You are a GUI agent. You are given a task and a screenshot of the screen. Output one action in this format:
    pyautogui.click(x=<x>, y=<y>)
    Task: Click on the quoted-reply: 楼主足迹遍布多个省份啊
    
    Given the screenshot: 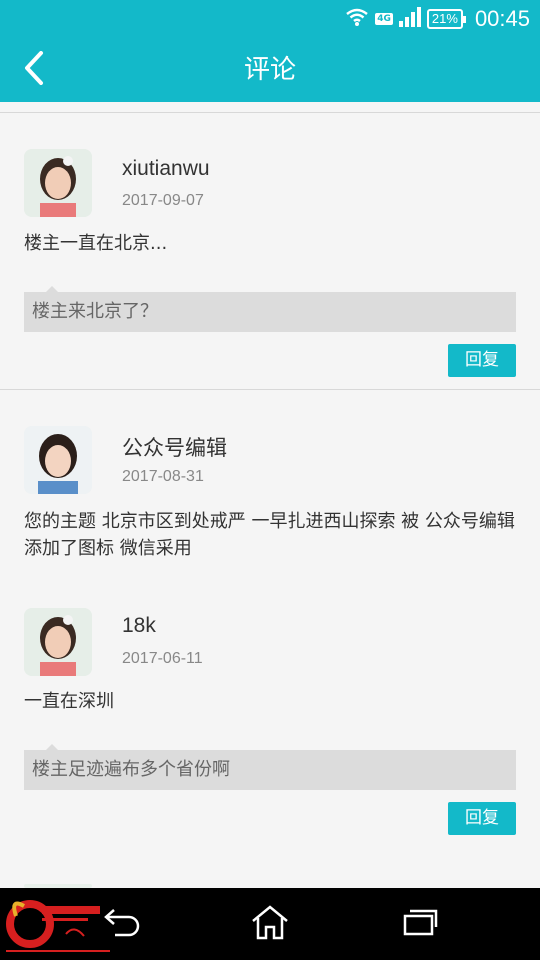 What is the action you would take?
    pyautogui.click(x=270, y=767)
    